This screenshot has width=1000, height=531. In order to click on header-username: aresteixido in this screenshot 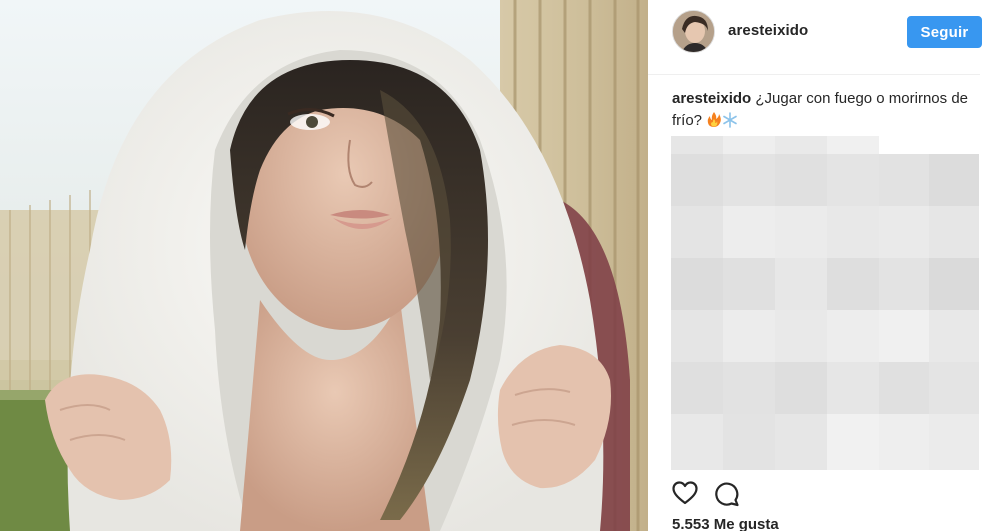, I will do `click(768, 30)`.